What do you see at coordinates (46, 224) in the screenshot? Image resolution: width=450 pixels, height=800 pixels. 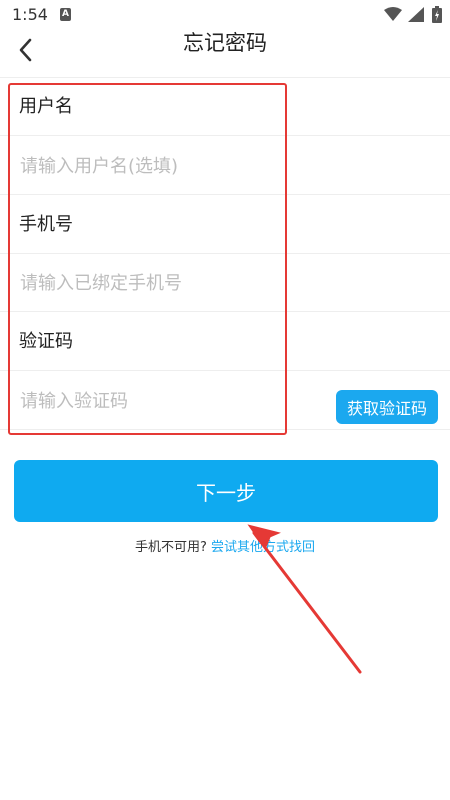 I see `phone-label: 手机号` at bounding box center [46, 224].